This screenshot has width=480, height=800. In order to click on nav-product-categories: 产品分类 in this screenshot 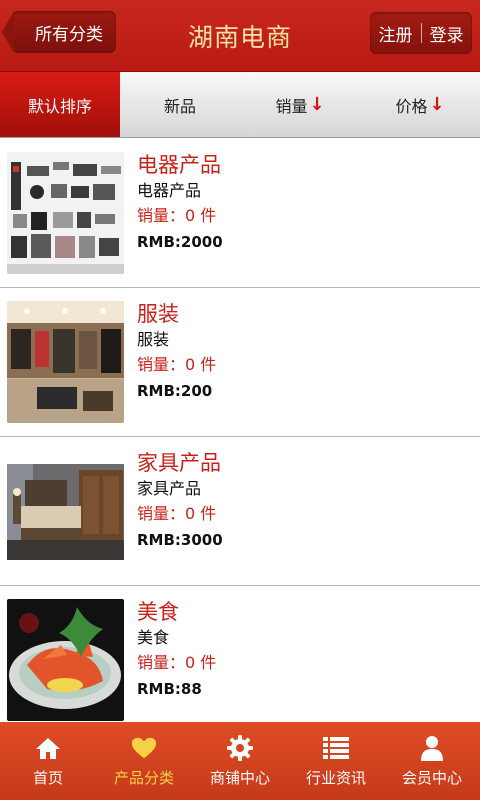, I will do `click(144, 761)`.